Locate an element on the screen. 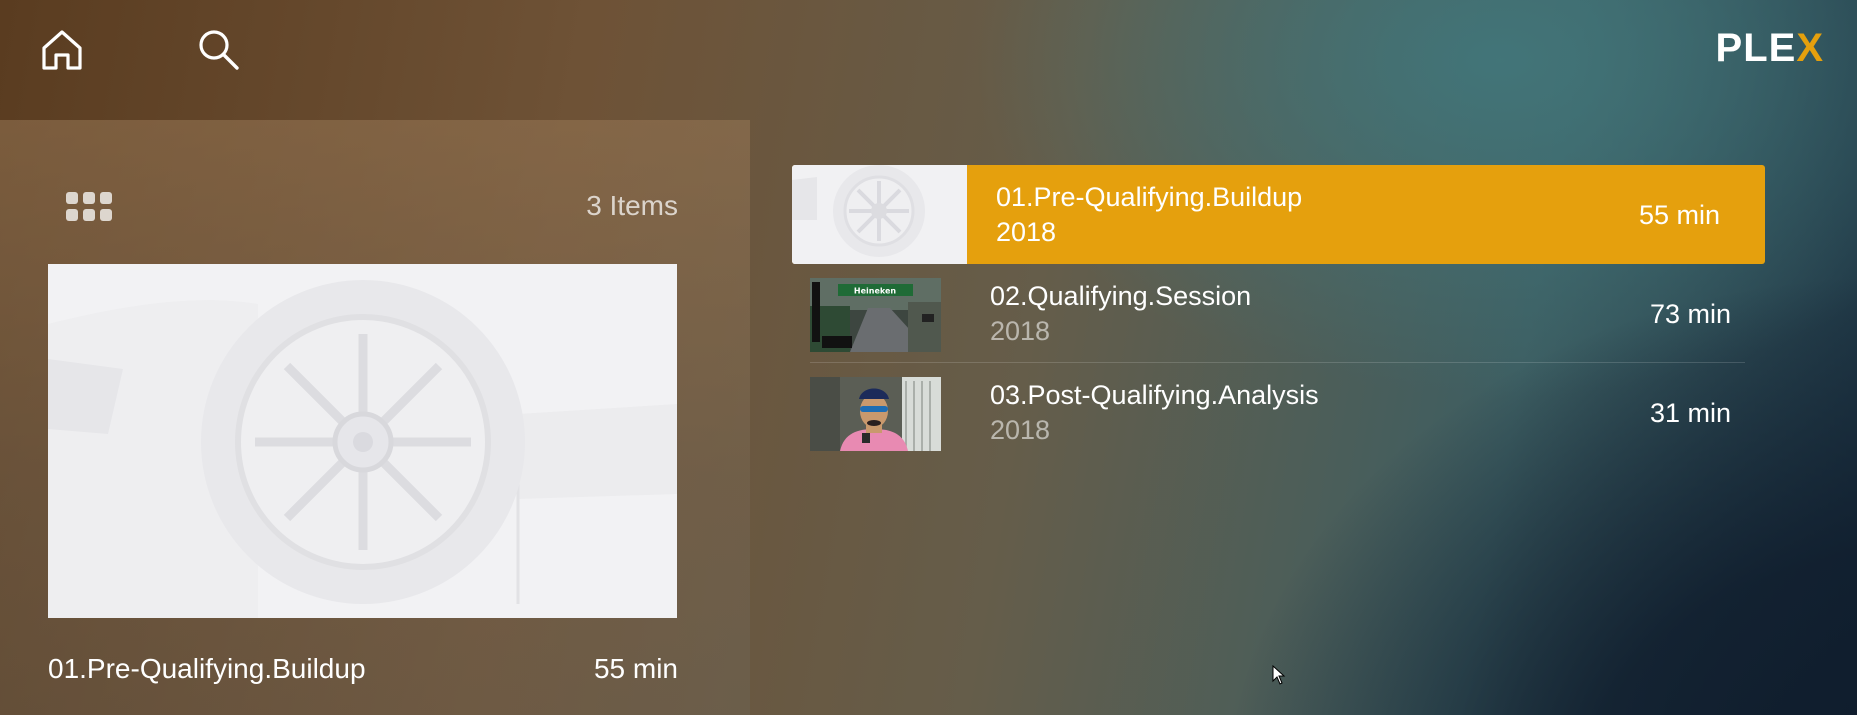  car-wheel-thumb is located at coordinates (879, 214).